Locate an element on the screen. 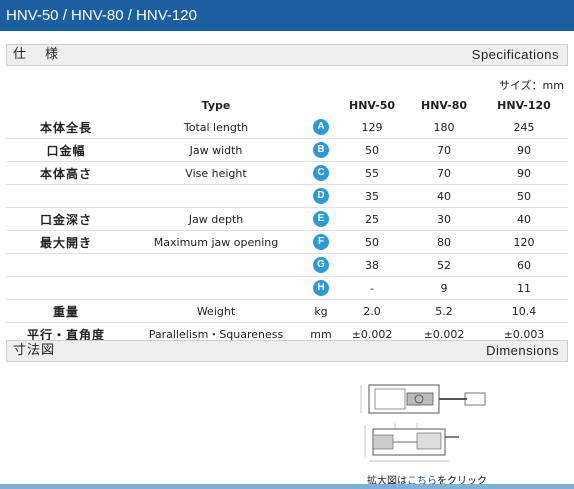 The height and width of the screenshot is (489, 574). value-hnv80: 52 is located at coordinates (444, 265).